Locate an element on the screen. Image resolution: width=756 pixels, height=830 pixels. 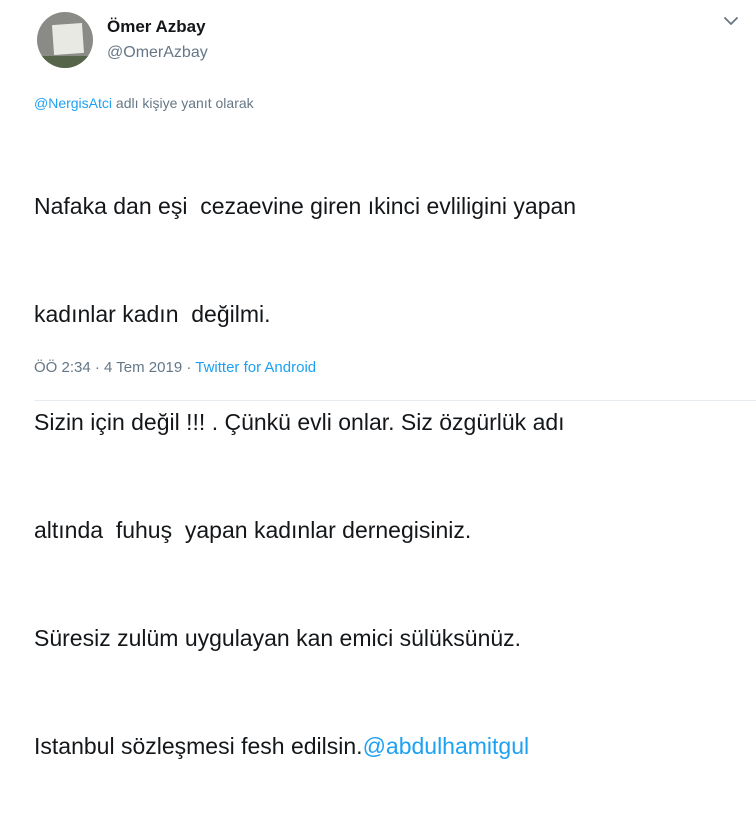
mention-link: @abdulhamitgul is located at coordinates (446, 746).